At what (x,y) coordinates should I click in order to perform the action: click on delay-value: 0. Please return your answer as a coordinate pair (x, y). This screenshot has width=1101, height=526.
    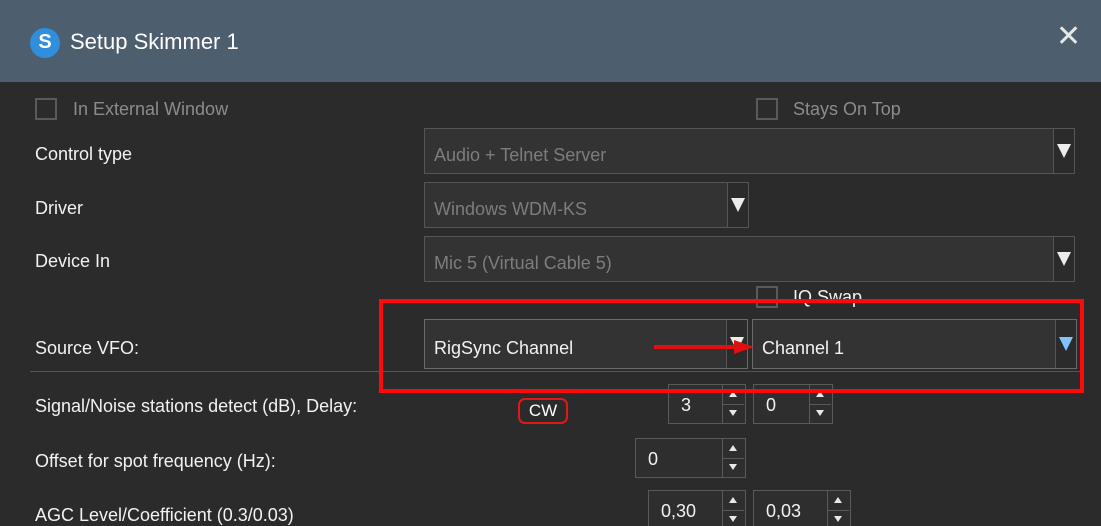
    Looking at the image, I should click on (771, 405).